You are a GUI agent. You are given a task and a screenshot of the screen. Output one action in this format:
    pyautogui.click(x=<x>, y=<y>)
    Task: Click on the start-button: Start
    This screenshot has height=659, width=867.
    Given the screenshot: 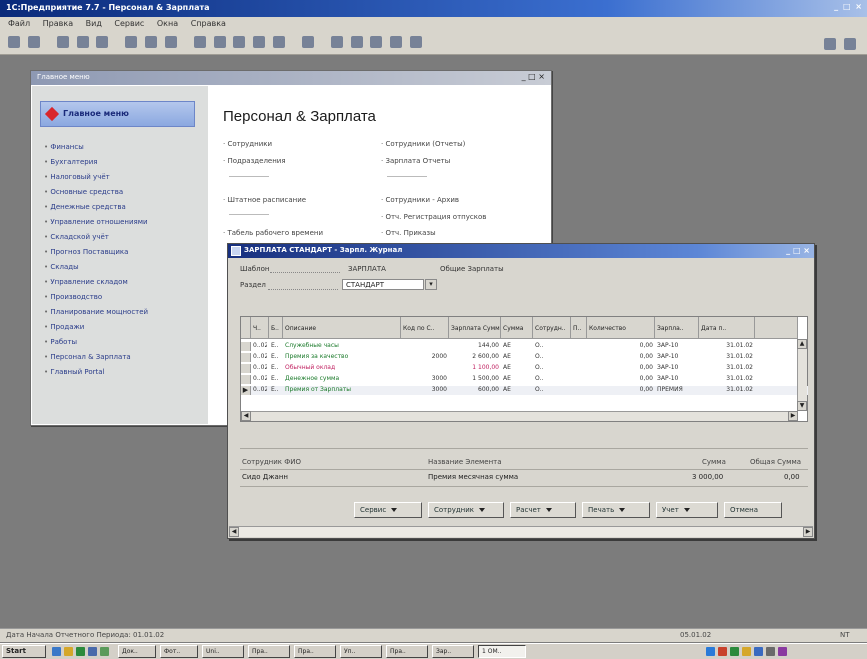 What is the action you would take?
    pyautogui.click(x=24, y=651)
    